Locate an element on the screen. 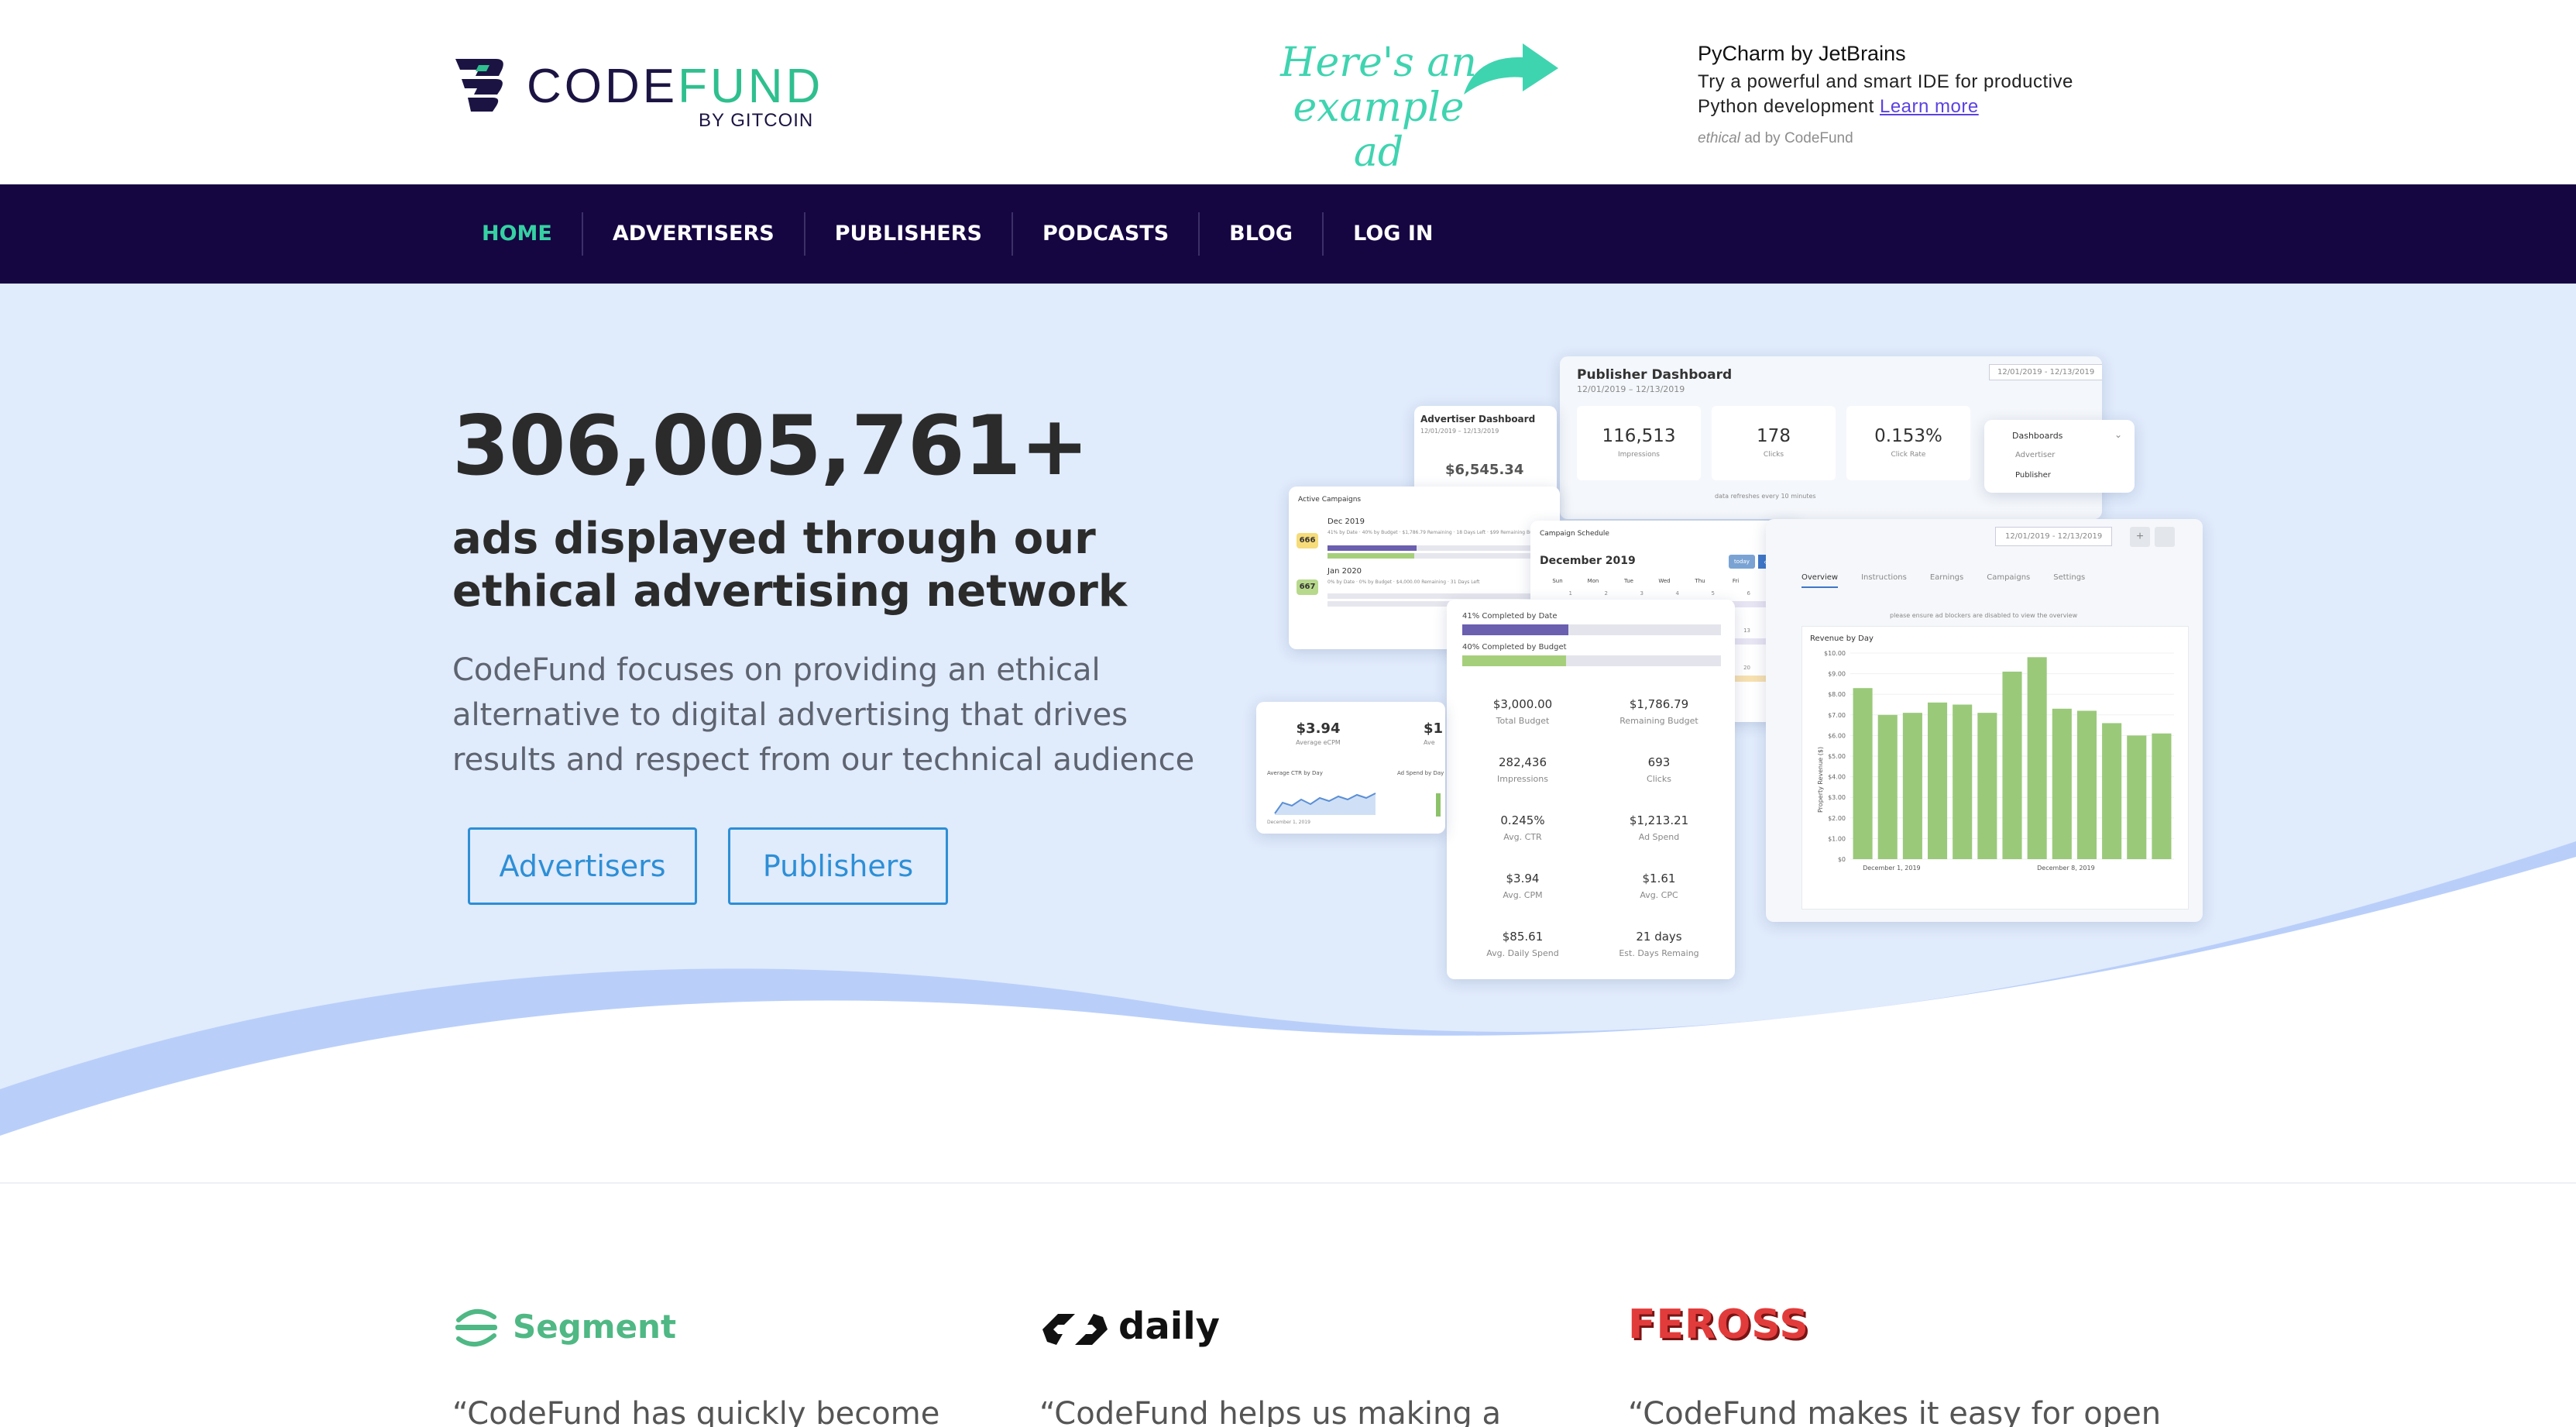 The image size is (2576, 1427). campaign-badge-666: 666 is located at coordinates (1307, 540).